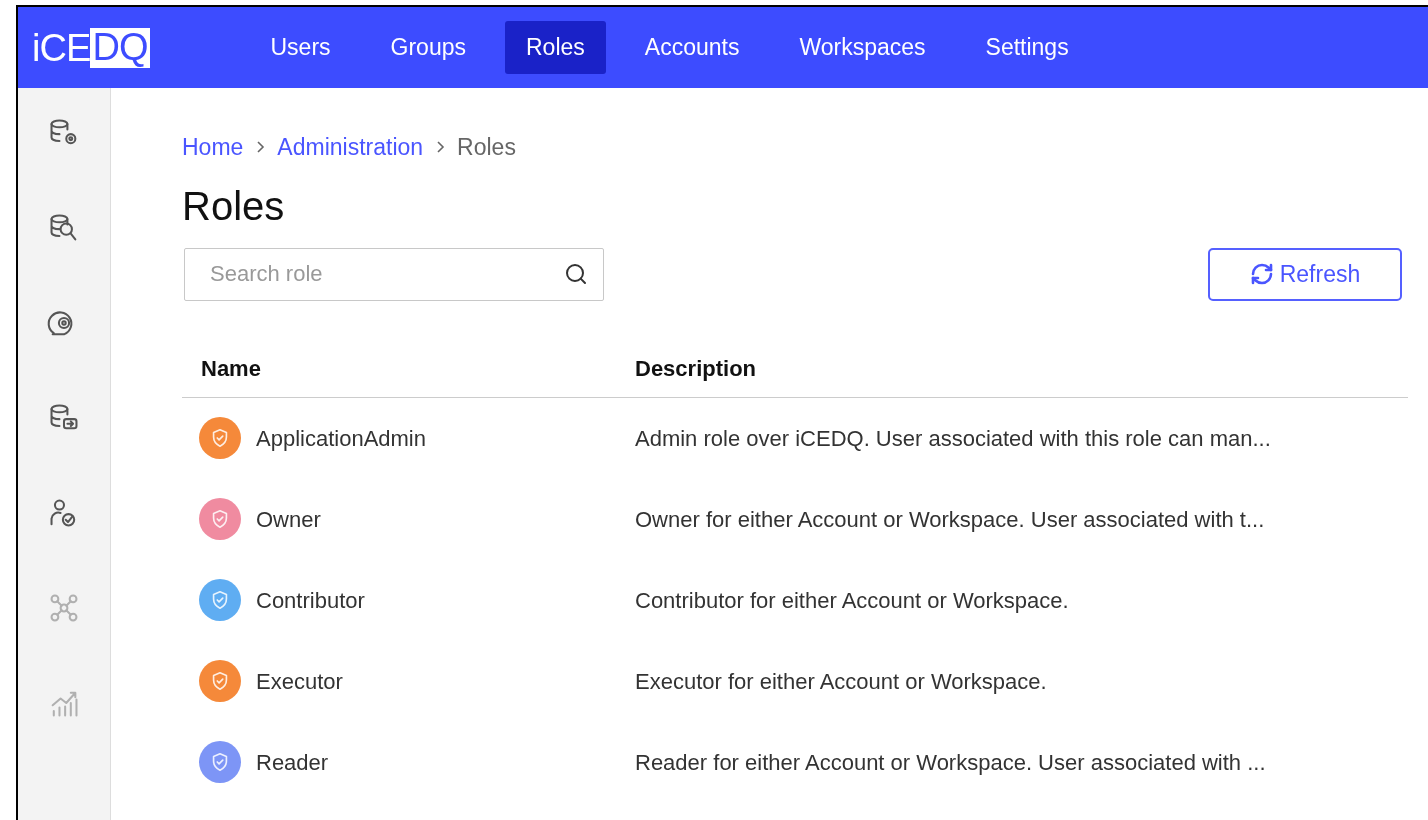  What do you see at coordinates (486, 147) in the screenshot?
I see `breadcrumb-current: Roles` at bounding box center [486, 147].